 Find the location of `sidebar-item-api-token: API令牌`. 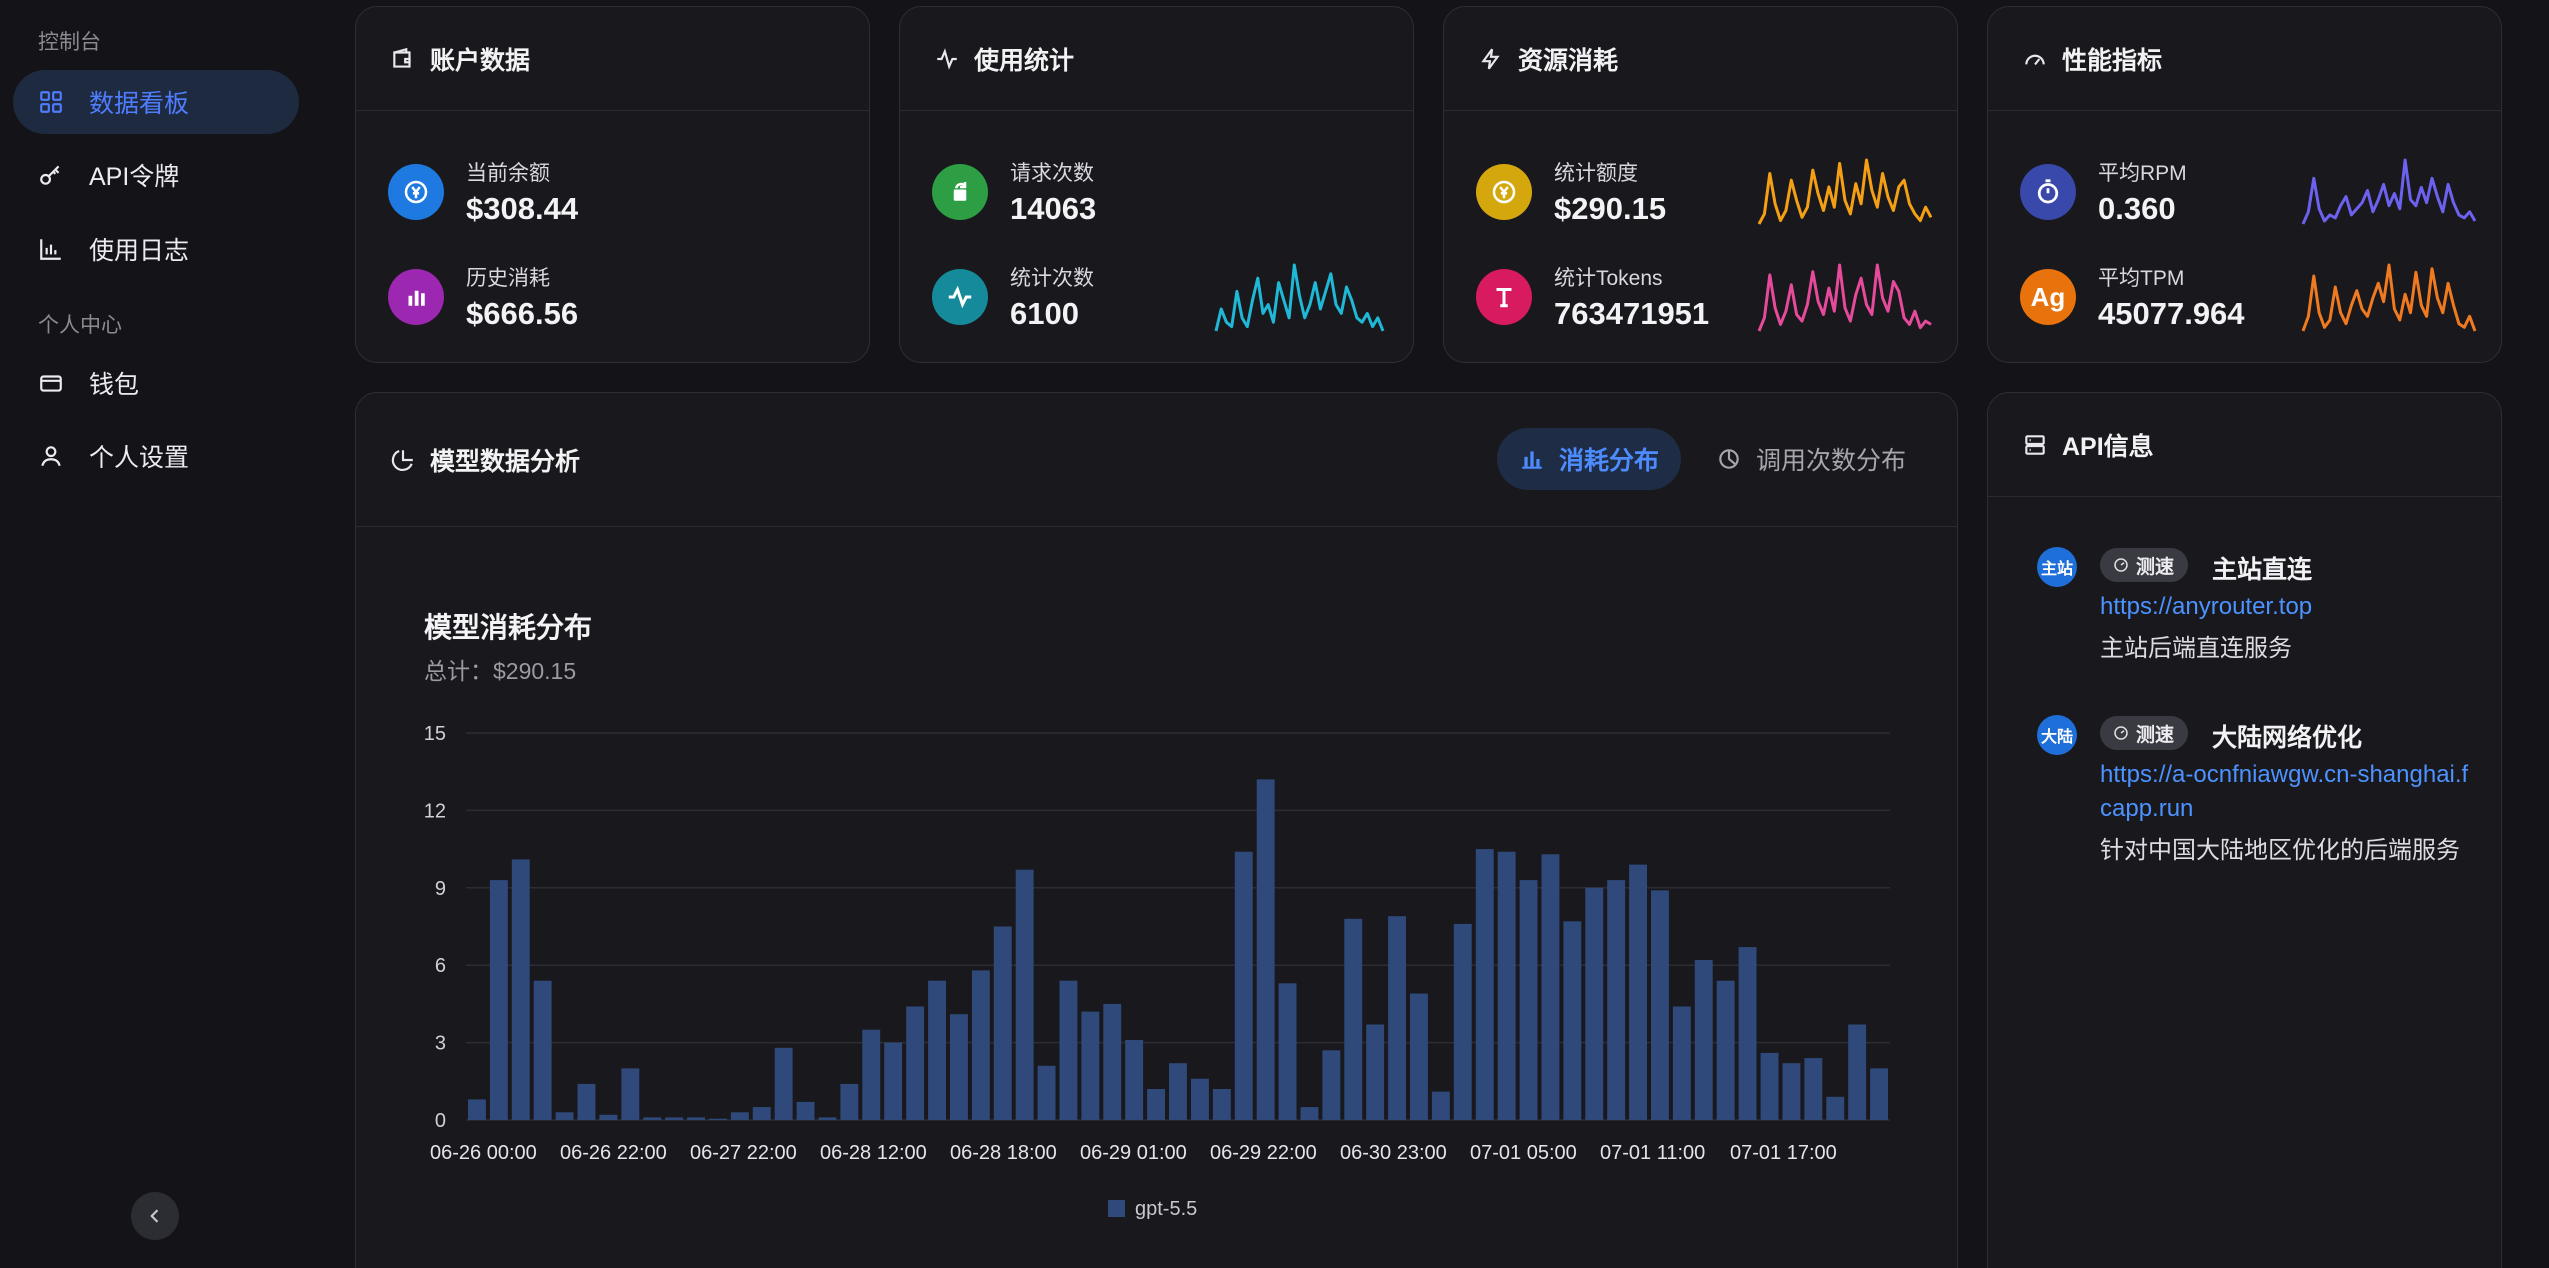

sidebar-item-api-token: API令牌 is located at coordinates (156, 175).